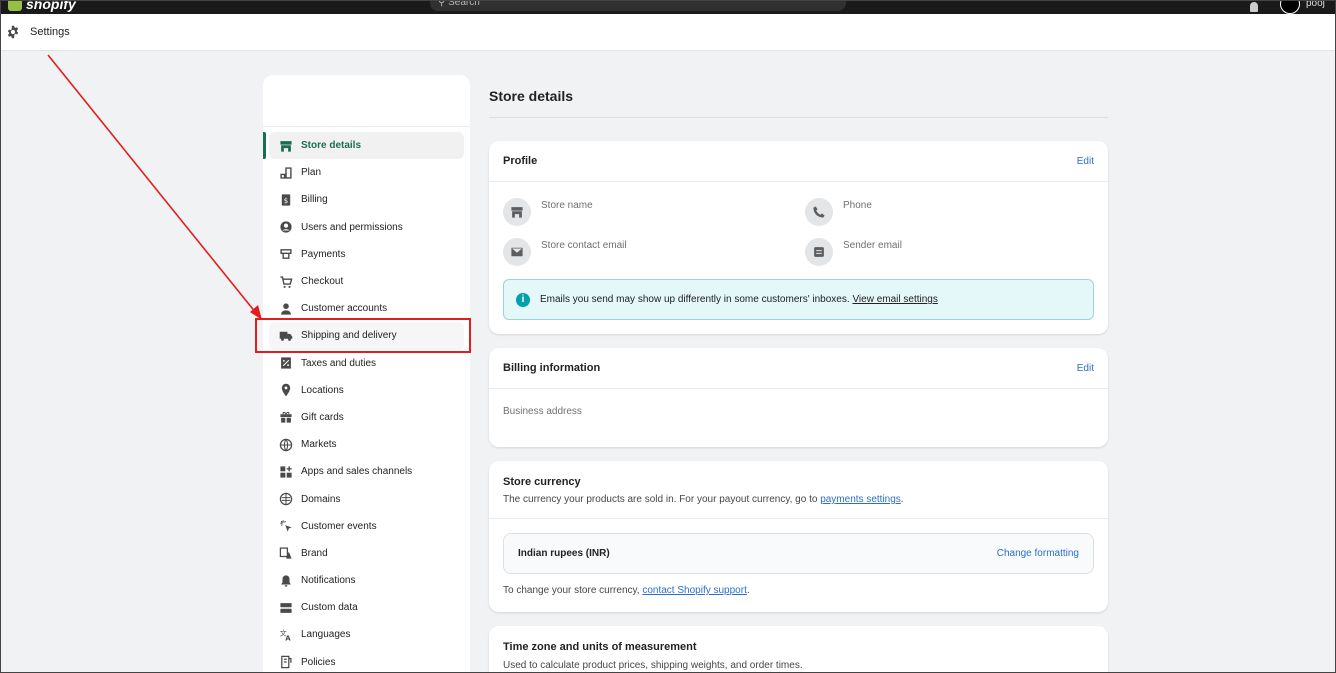 The width and height of the screenshot is (1336, 673). Describe the element at coordinates (894, 299) in the screenshot. I see `view-email-settings-link: View email settings` at that location.